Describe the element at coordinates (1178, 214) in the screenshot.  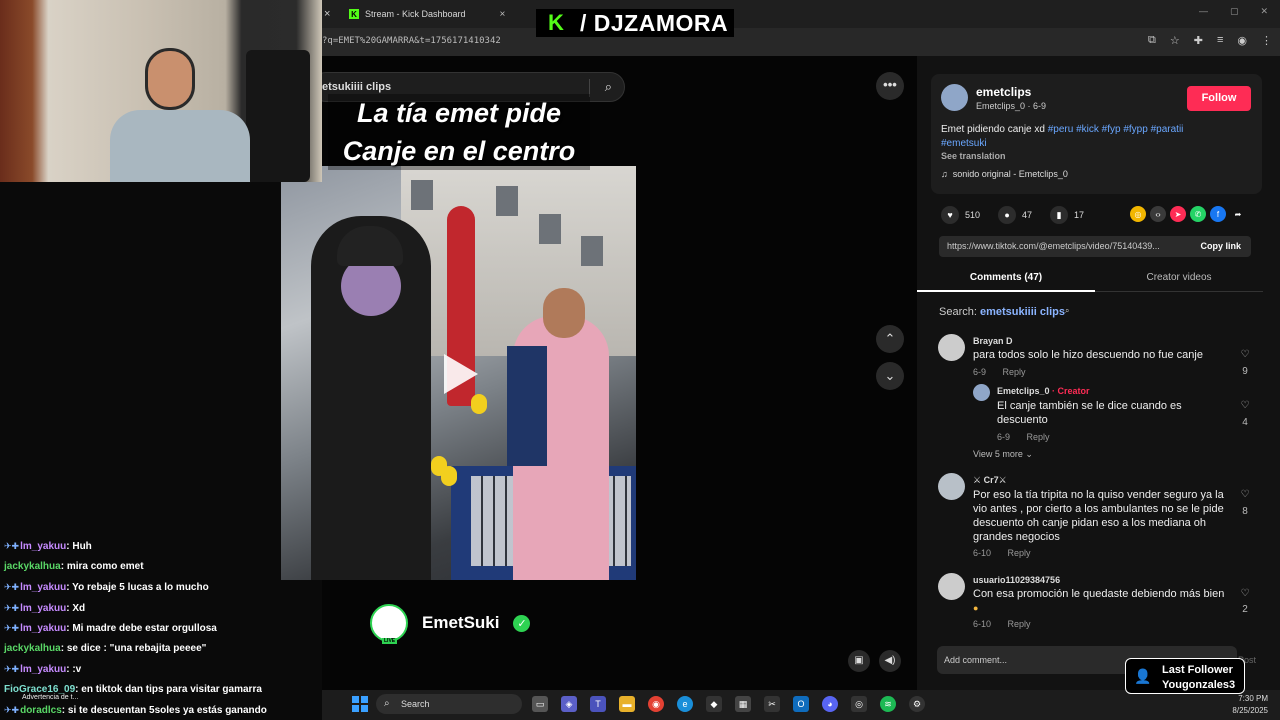
I see `send-icon: ➤` at that location.